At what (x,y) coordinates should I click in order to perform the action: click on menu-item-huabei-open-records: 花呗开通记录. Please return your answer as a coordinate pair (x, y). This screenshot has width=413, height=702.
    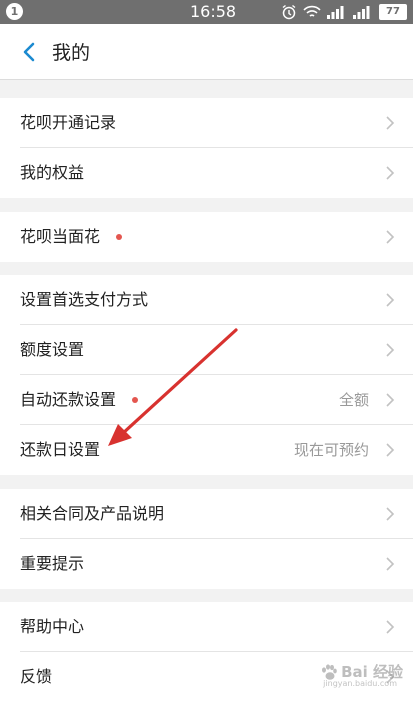
    Looking at the image, I should click on (206, 123).